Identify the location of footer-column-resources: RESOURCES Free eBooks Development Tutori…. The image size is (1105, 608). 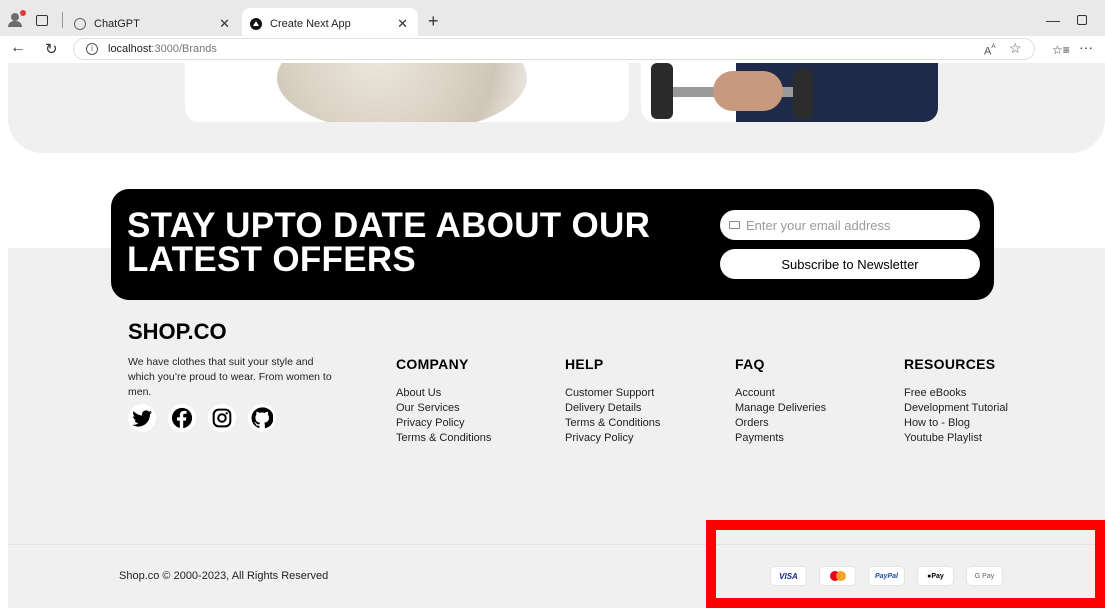
(956, 401).